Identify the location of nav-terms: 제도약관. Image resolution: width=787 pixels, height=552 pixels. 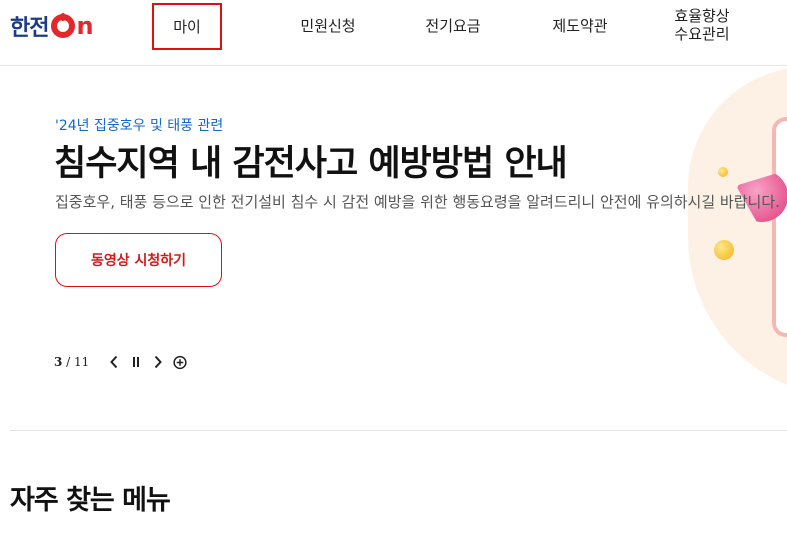
(580, 25).